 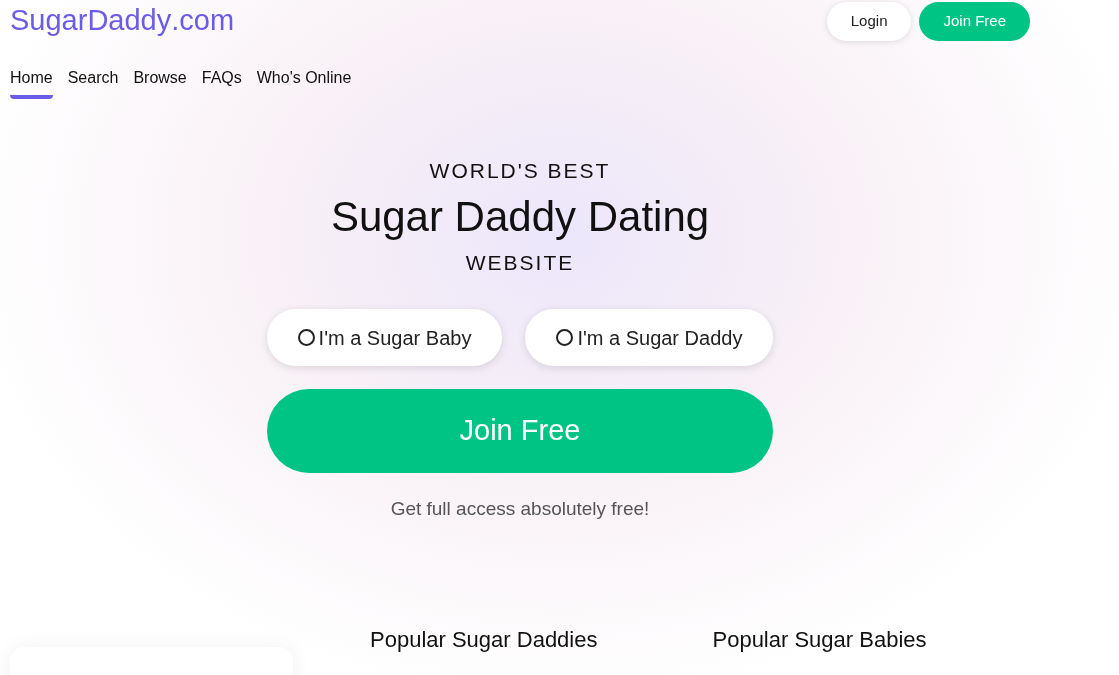 I want to click on nav-tab: FAQs, so click(x=221, y=82).